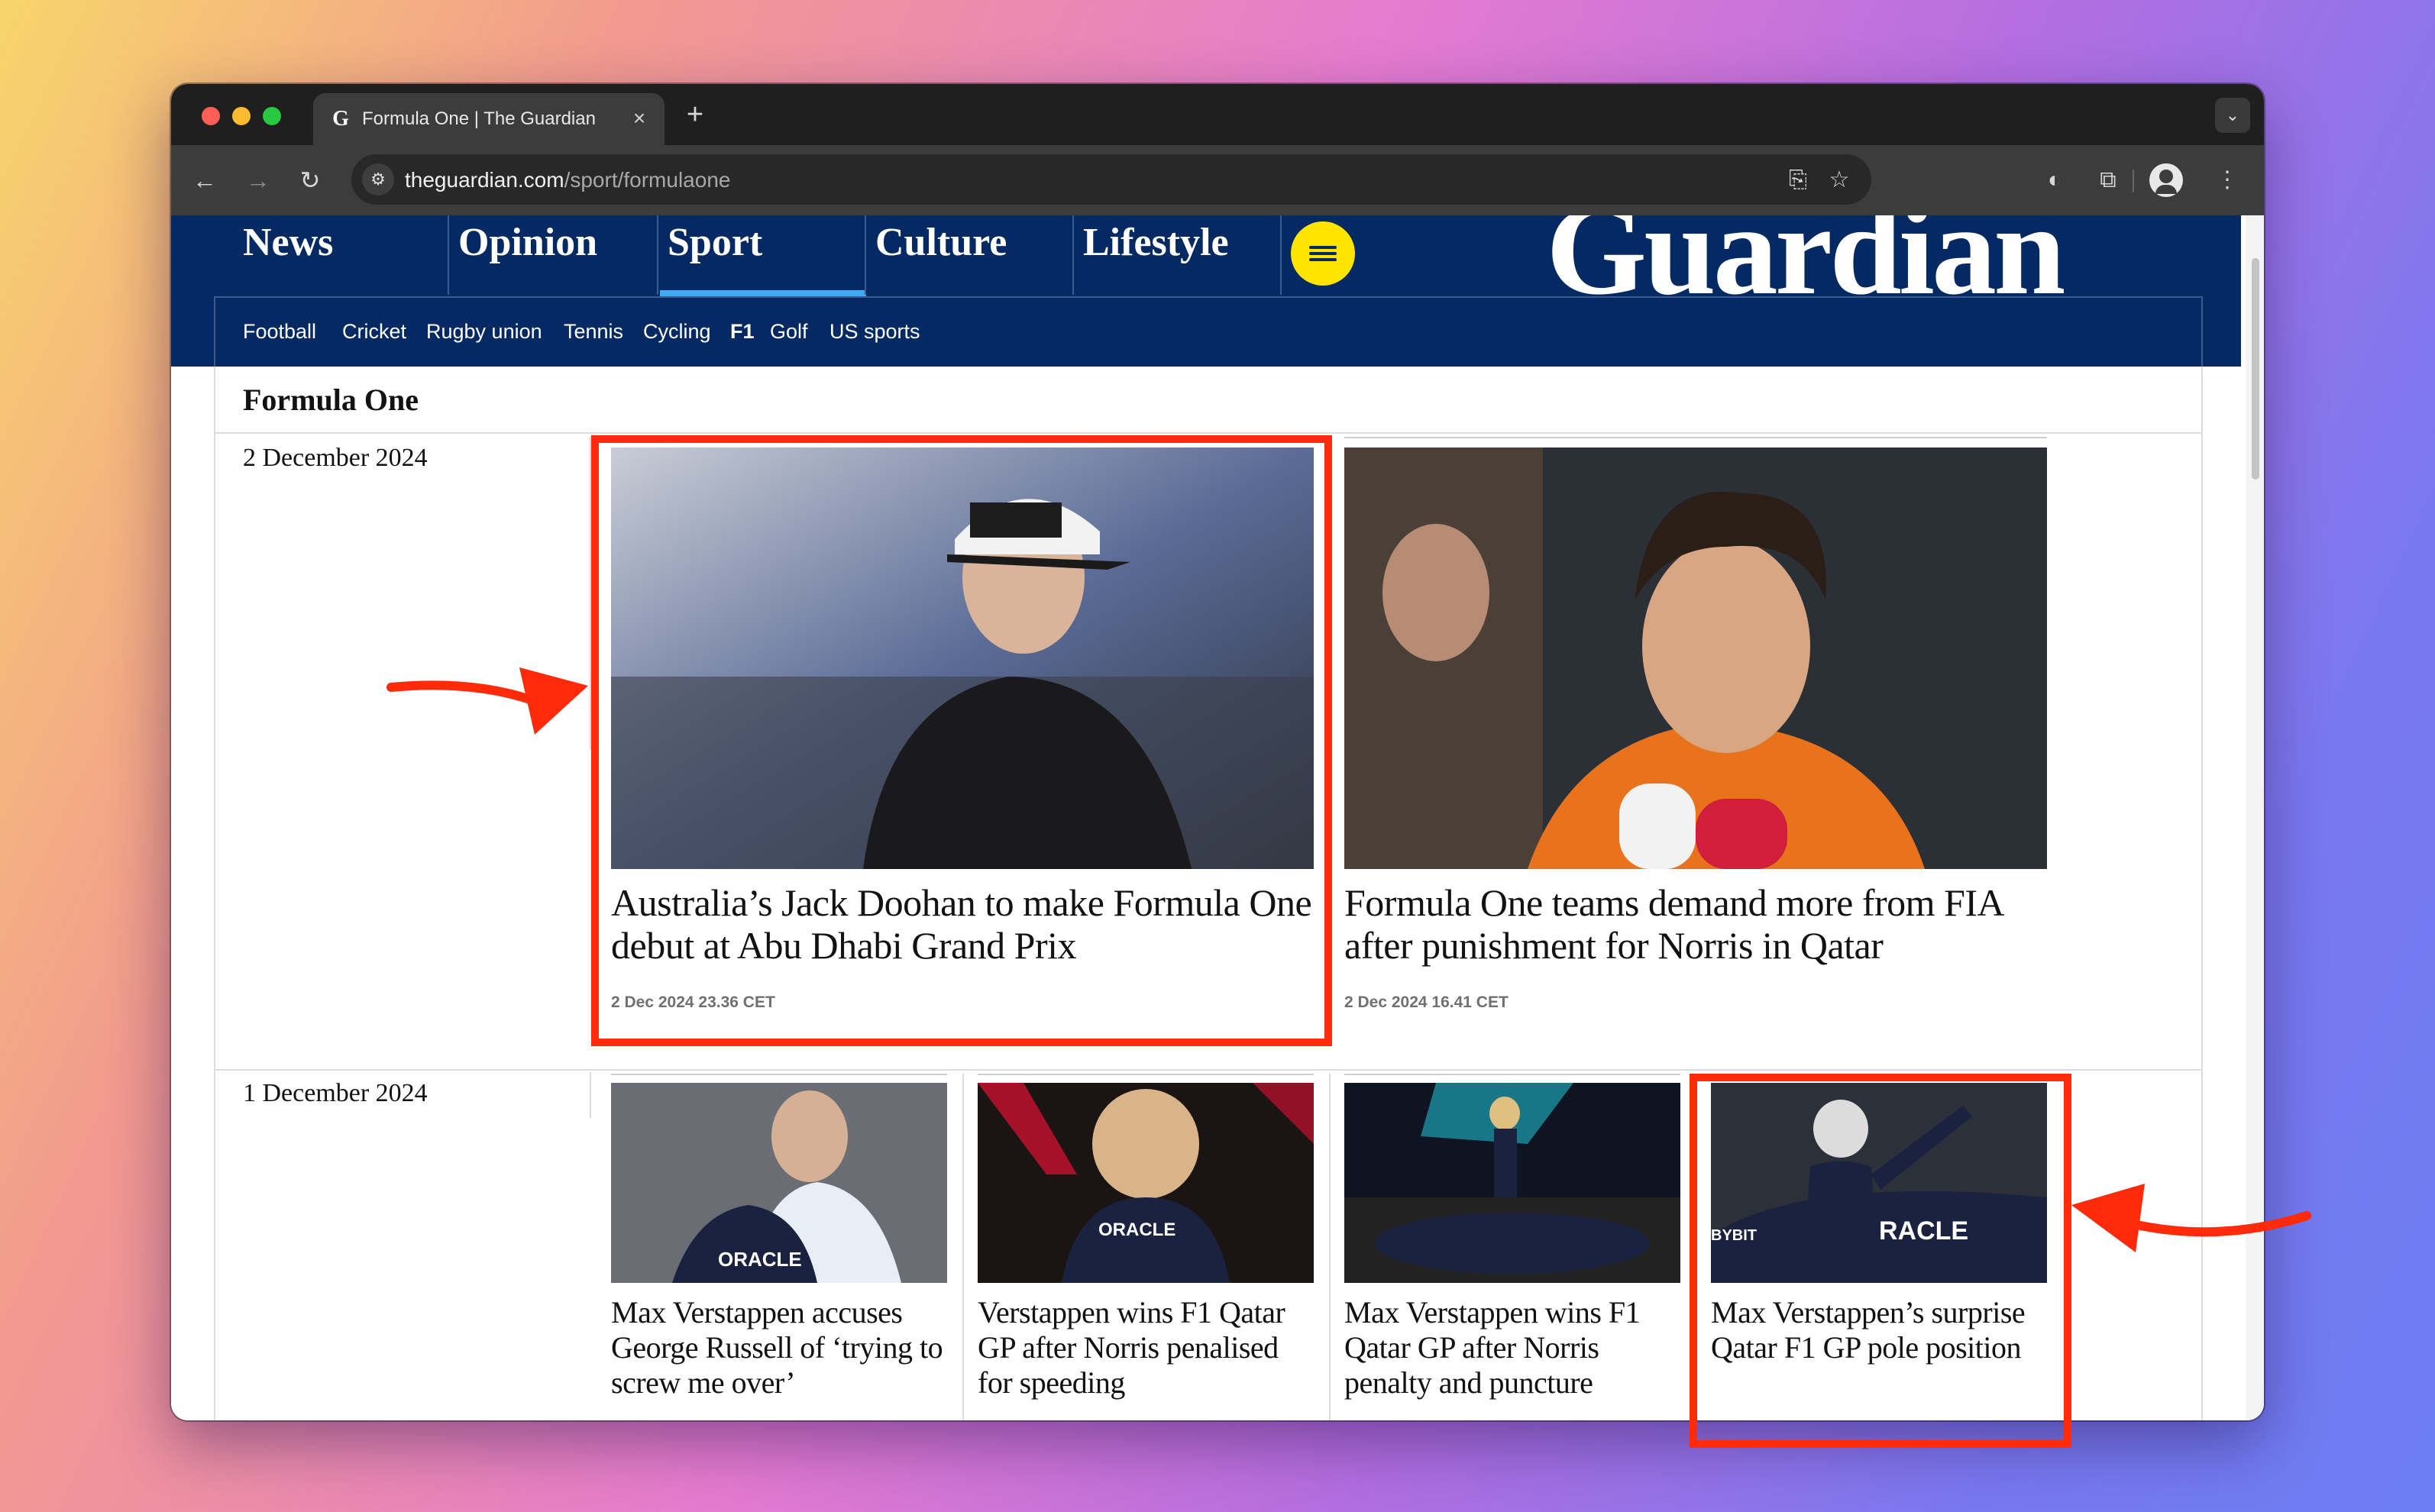 This screenshot has width=2435, height=1512. I want to click on annotation-arrowhead-right, so click(2108, 1218).